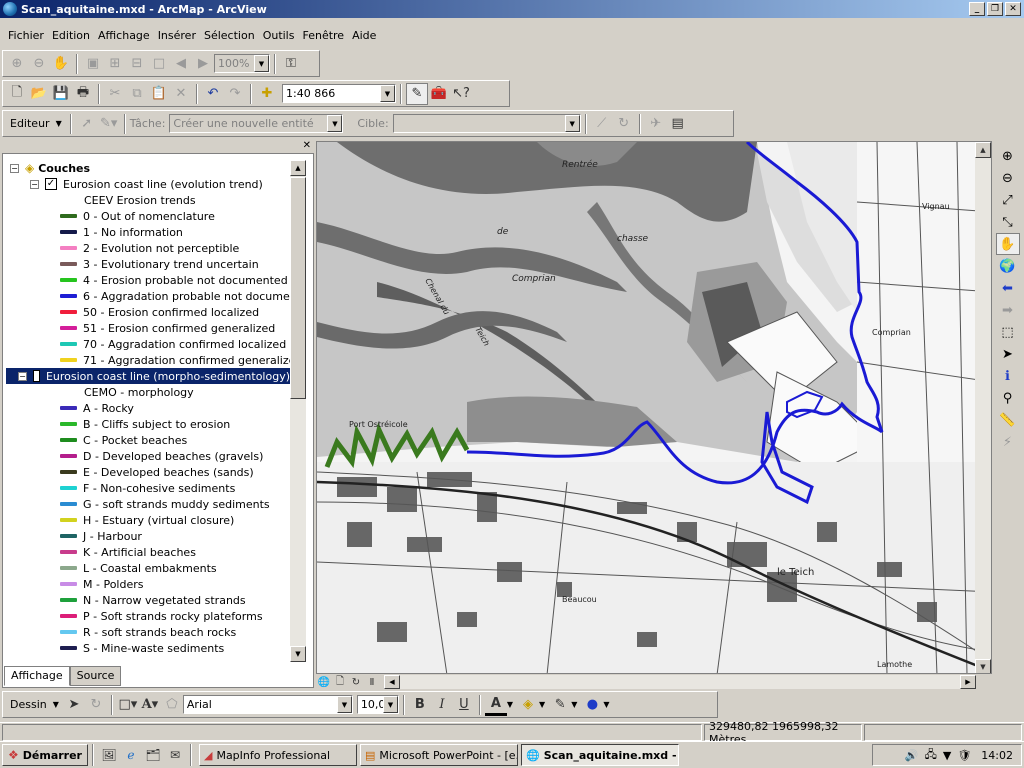  Describe the element at coordinates (167, 328) in the screenshot. I see `legend-item: 51 - Erosion confirmed generalized` at that location.